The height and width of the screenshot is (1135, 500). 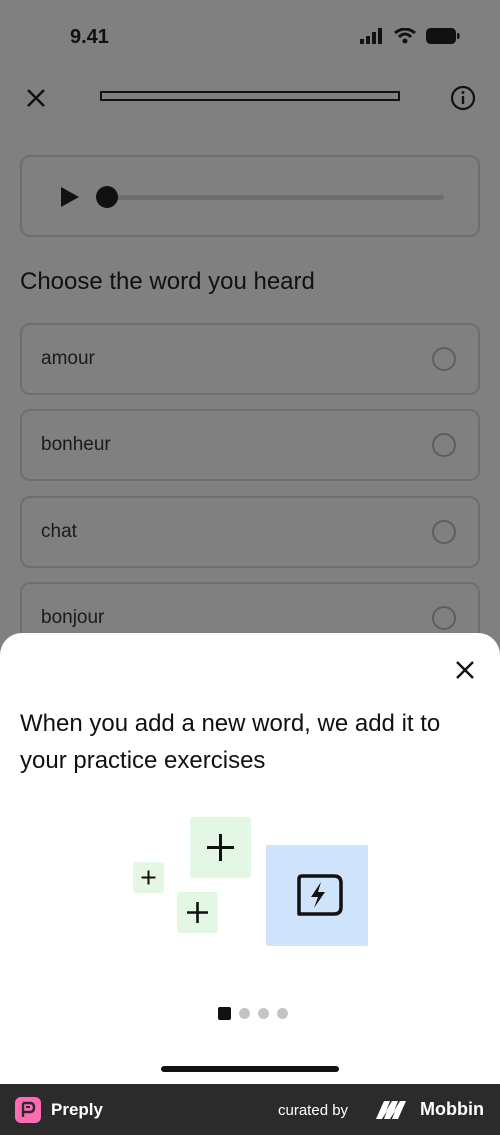 What do you see at coordinates (452, 1109) in the screenshot?
I see `mobbin-brand-name: Mobbin` at bounding box center [452, 1109].